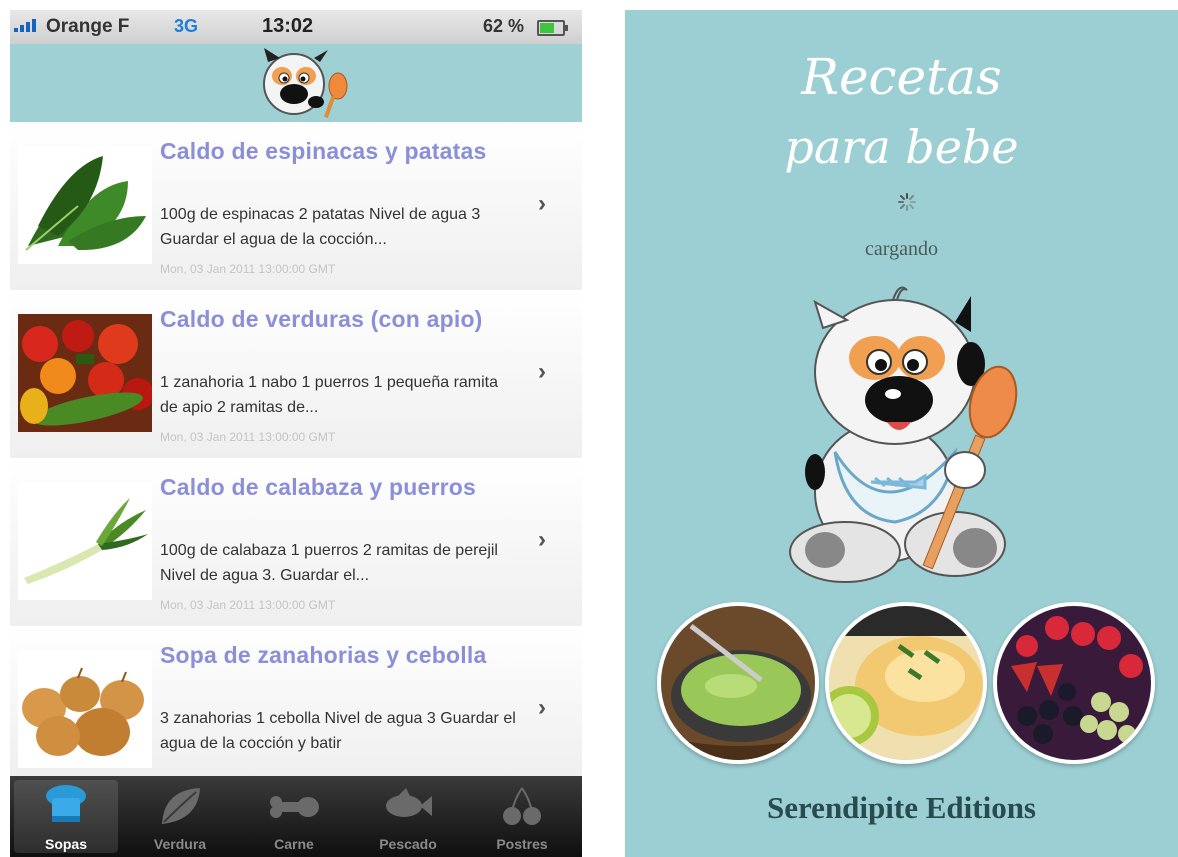  I want to click on tab-label: Verdura, so click(180, 844).